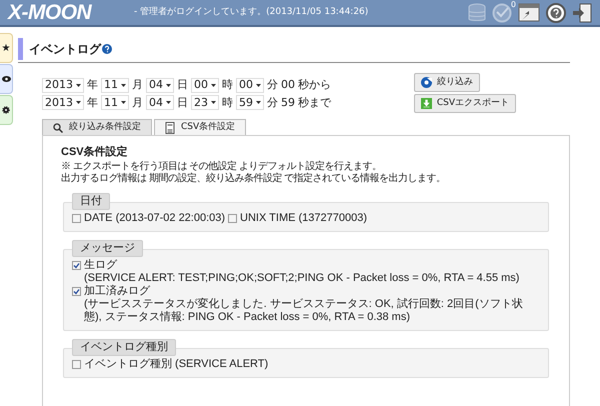 This screenshot has height=406, width=600. Describe the element at coordinates (314, 85) in the screenshot. I see `range-suffix: 秒から` at that location.